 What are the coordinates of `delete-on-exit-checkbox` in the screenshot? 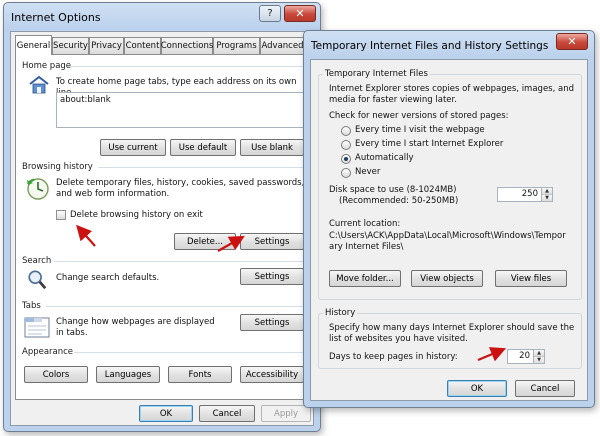 It's located at (61, 215).